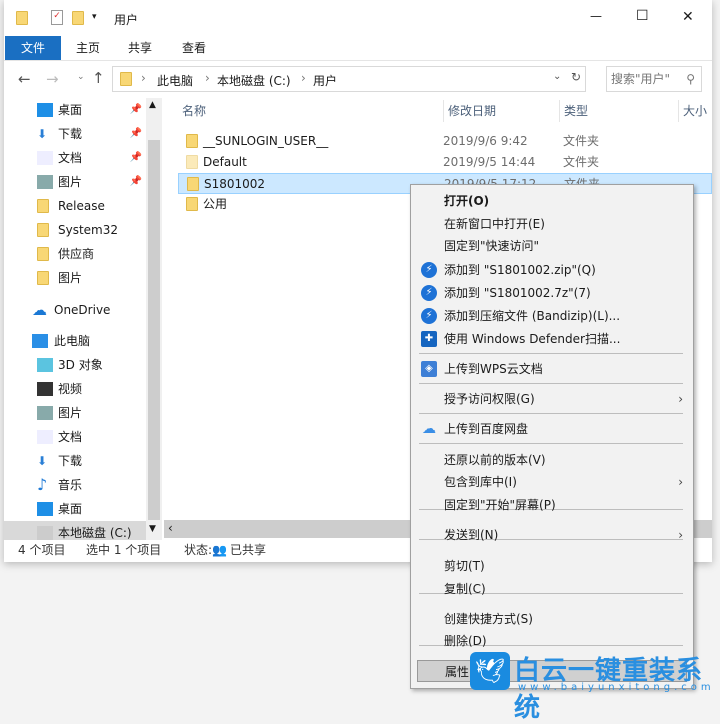 This screenshot has width=720, height=724. What do you see at coordinates (70, 134) in the screenshot?
I see `sidebar-item-label: 下载` at bounding box center [70, 134].